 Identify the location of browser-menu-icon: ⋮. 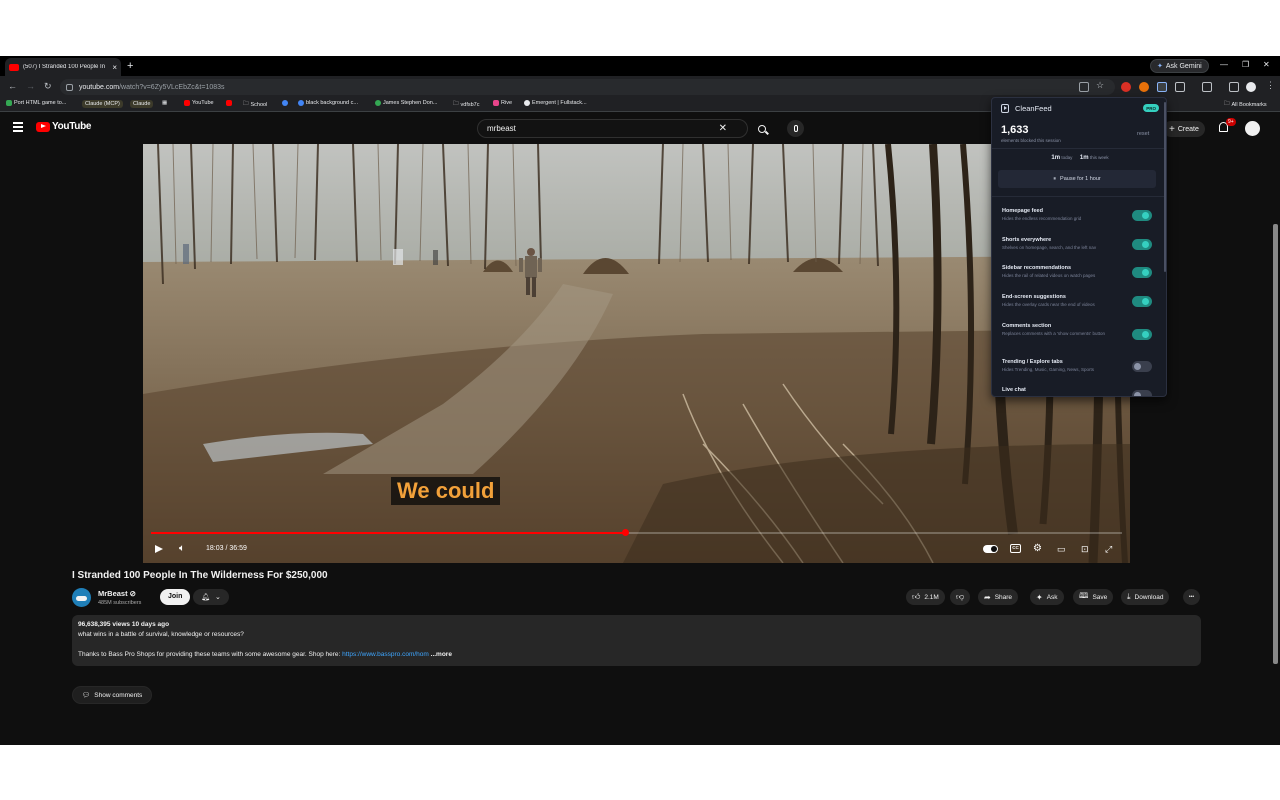
(1270, 85).